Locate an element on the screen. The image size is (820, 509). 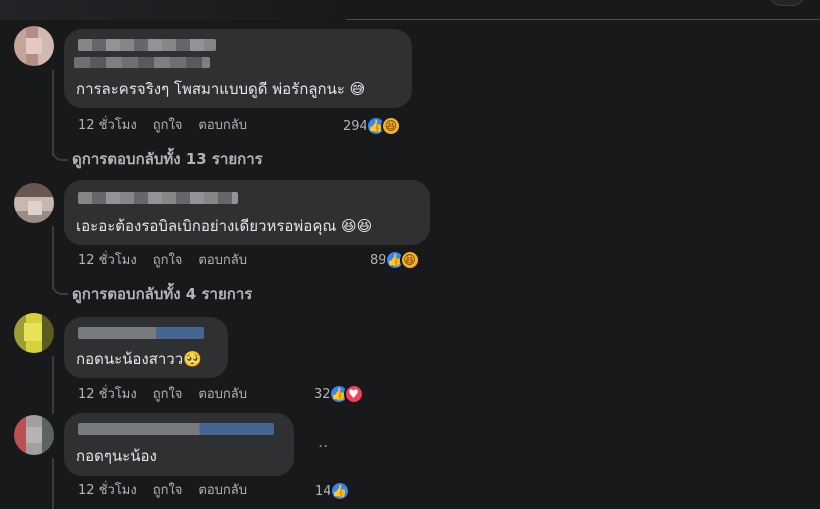
comment-text: เอะอะต้องรอบิลเบิกอย่างเดียวหรอพ่อคุณ 😆😆 is located at coordinates (224, 226).